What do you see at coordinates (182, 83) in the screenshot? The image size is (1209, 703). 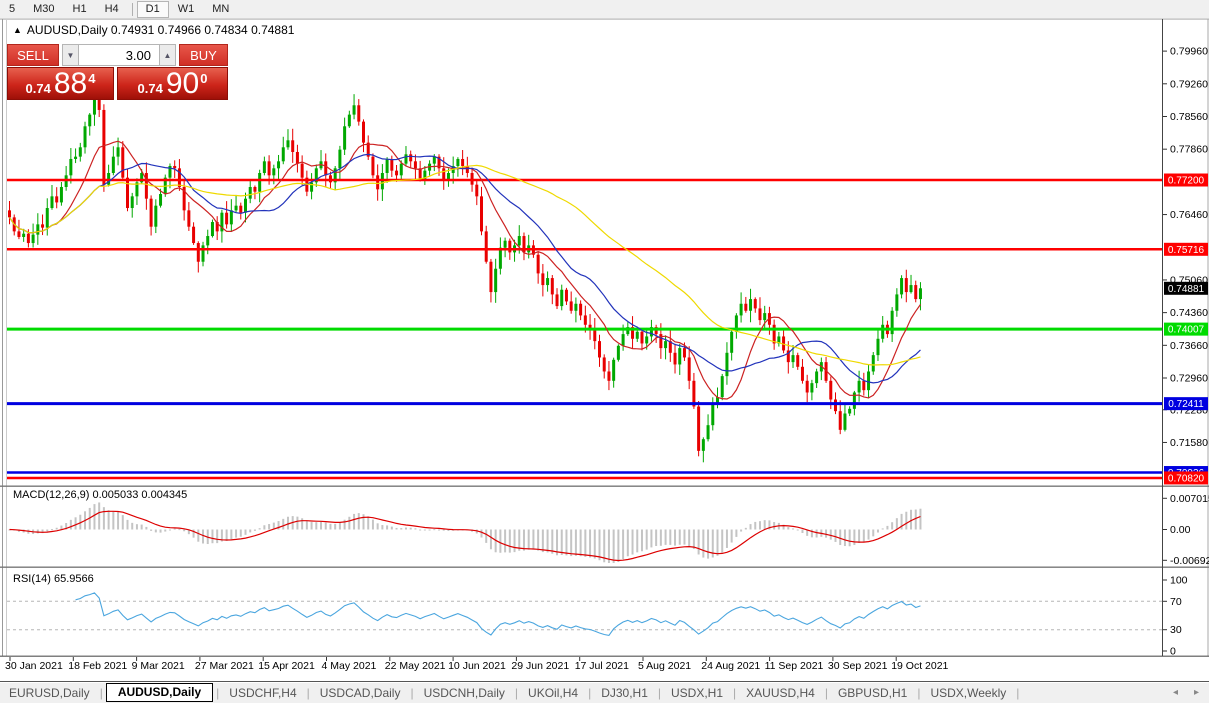 I see `buy-price-big: 90` at bounding box center [182, 83].